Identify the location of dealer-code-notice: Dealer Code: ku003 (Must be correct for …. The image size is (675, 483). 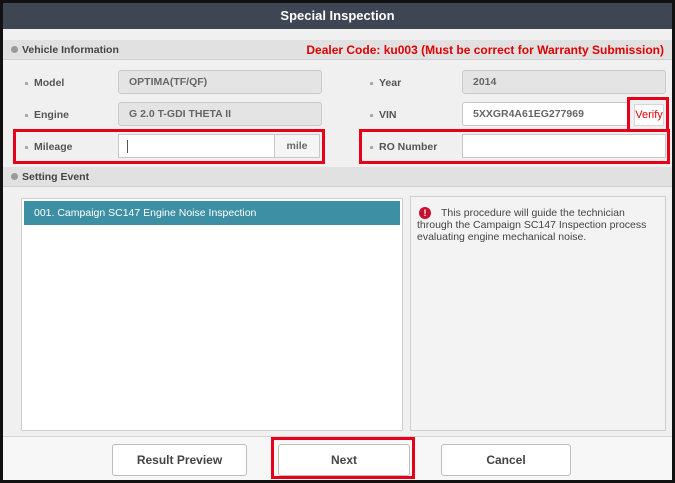
(485, 50).